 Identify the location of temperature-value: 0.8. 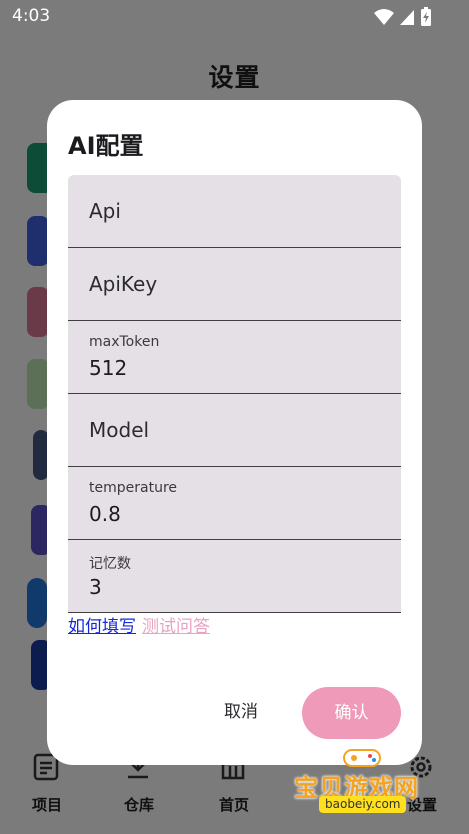
(105, 514).